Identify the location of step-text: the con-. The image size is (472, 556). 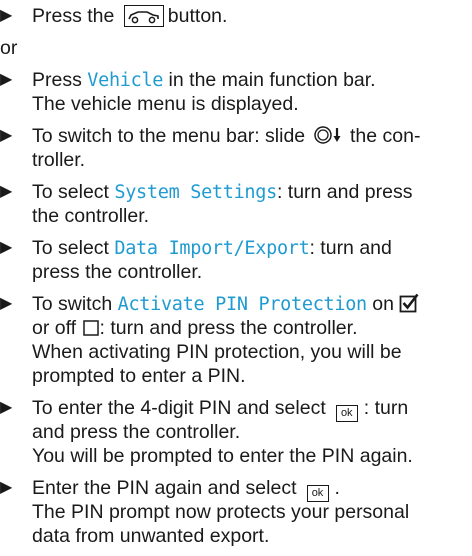
(382, 136).